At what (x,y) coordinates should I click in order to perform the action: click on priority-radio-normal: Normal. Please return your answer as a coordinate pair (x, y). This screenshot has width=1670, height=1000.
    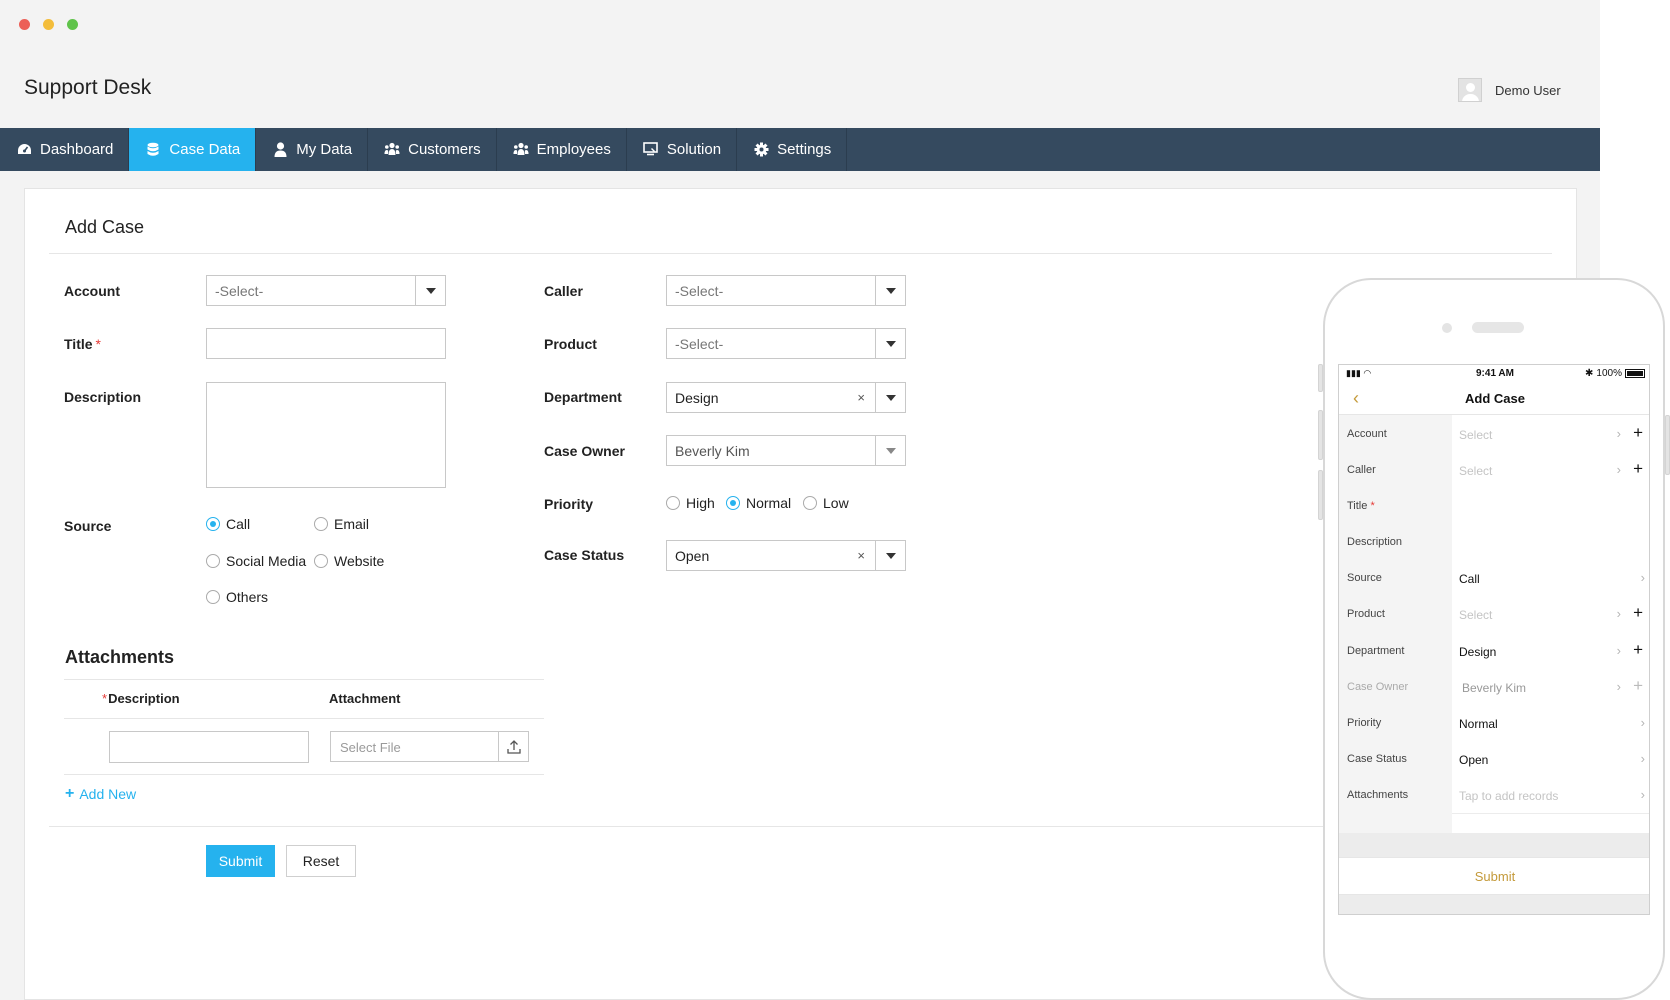
    Looking at the image, I should click on (758, 503).